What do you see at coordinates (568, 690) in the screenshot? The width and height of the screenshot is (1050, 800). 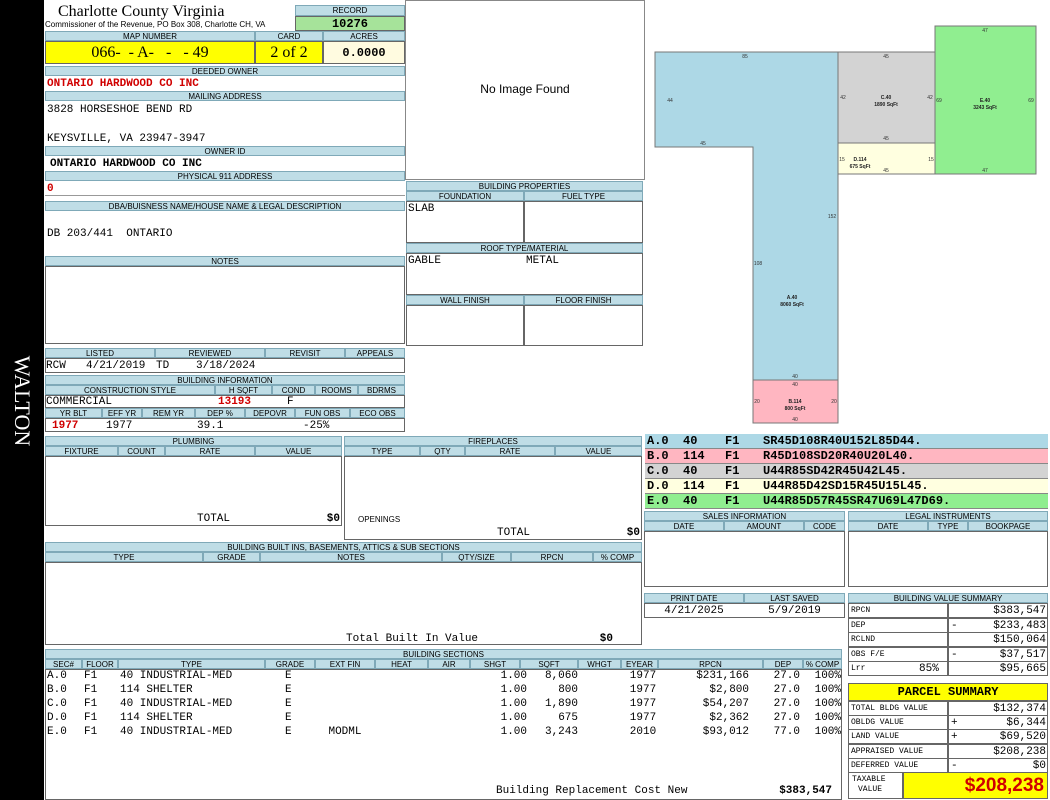 I see `section-cell: 800` at bounding box center [568, 690].